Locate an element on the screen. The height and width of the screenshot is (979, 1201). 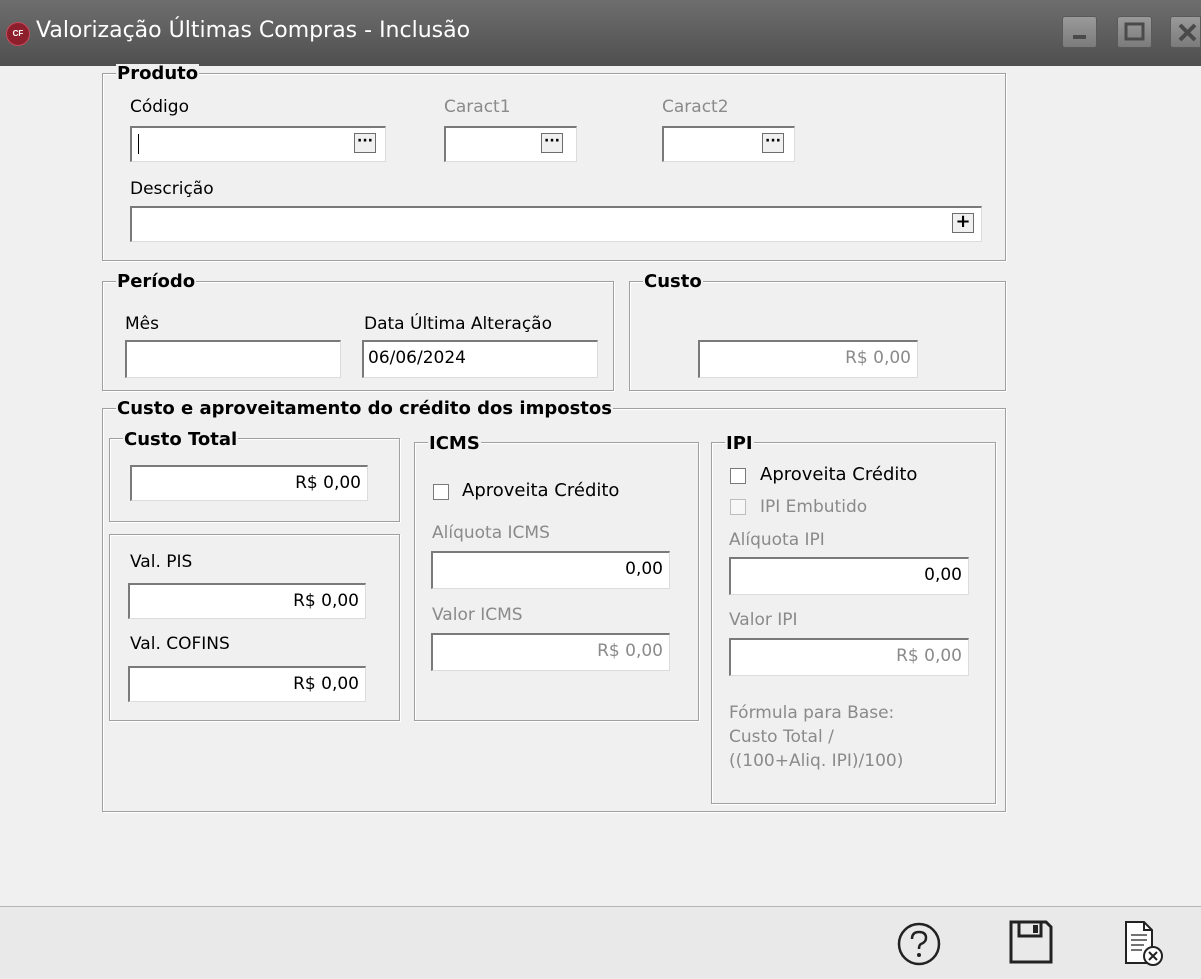
codigo-input is located at coordinates (258, 144).